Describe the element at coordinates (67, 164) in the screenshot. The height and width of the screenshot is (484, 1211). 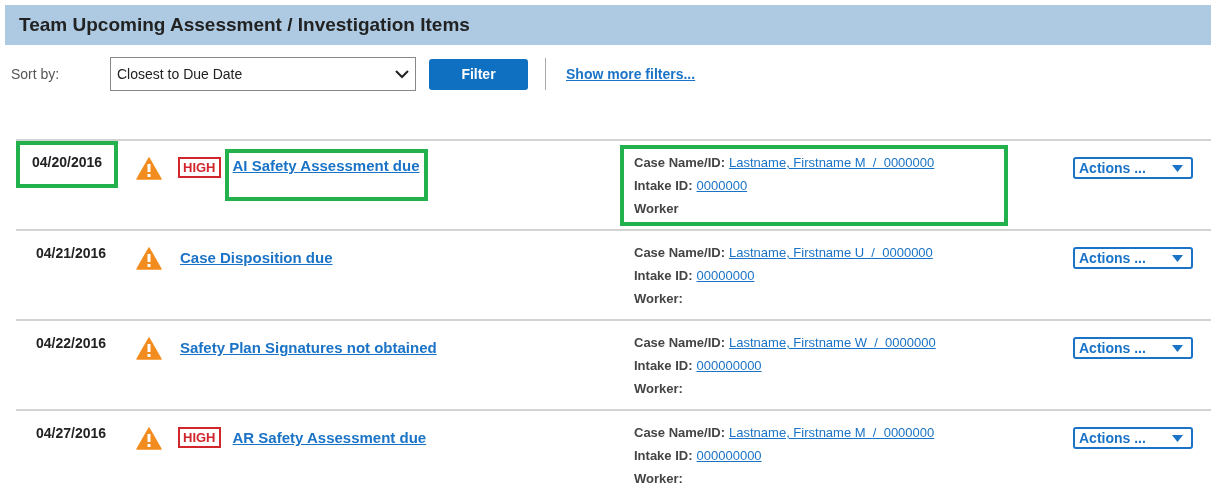
I see `due-date: 04/20/2016` at that location.